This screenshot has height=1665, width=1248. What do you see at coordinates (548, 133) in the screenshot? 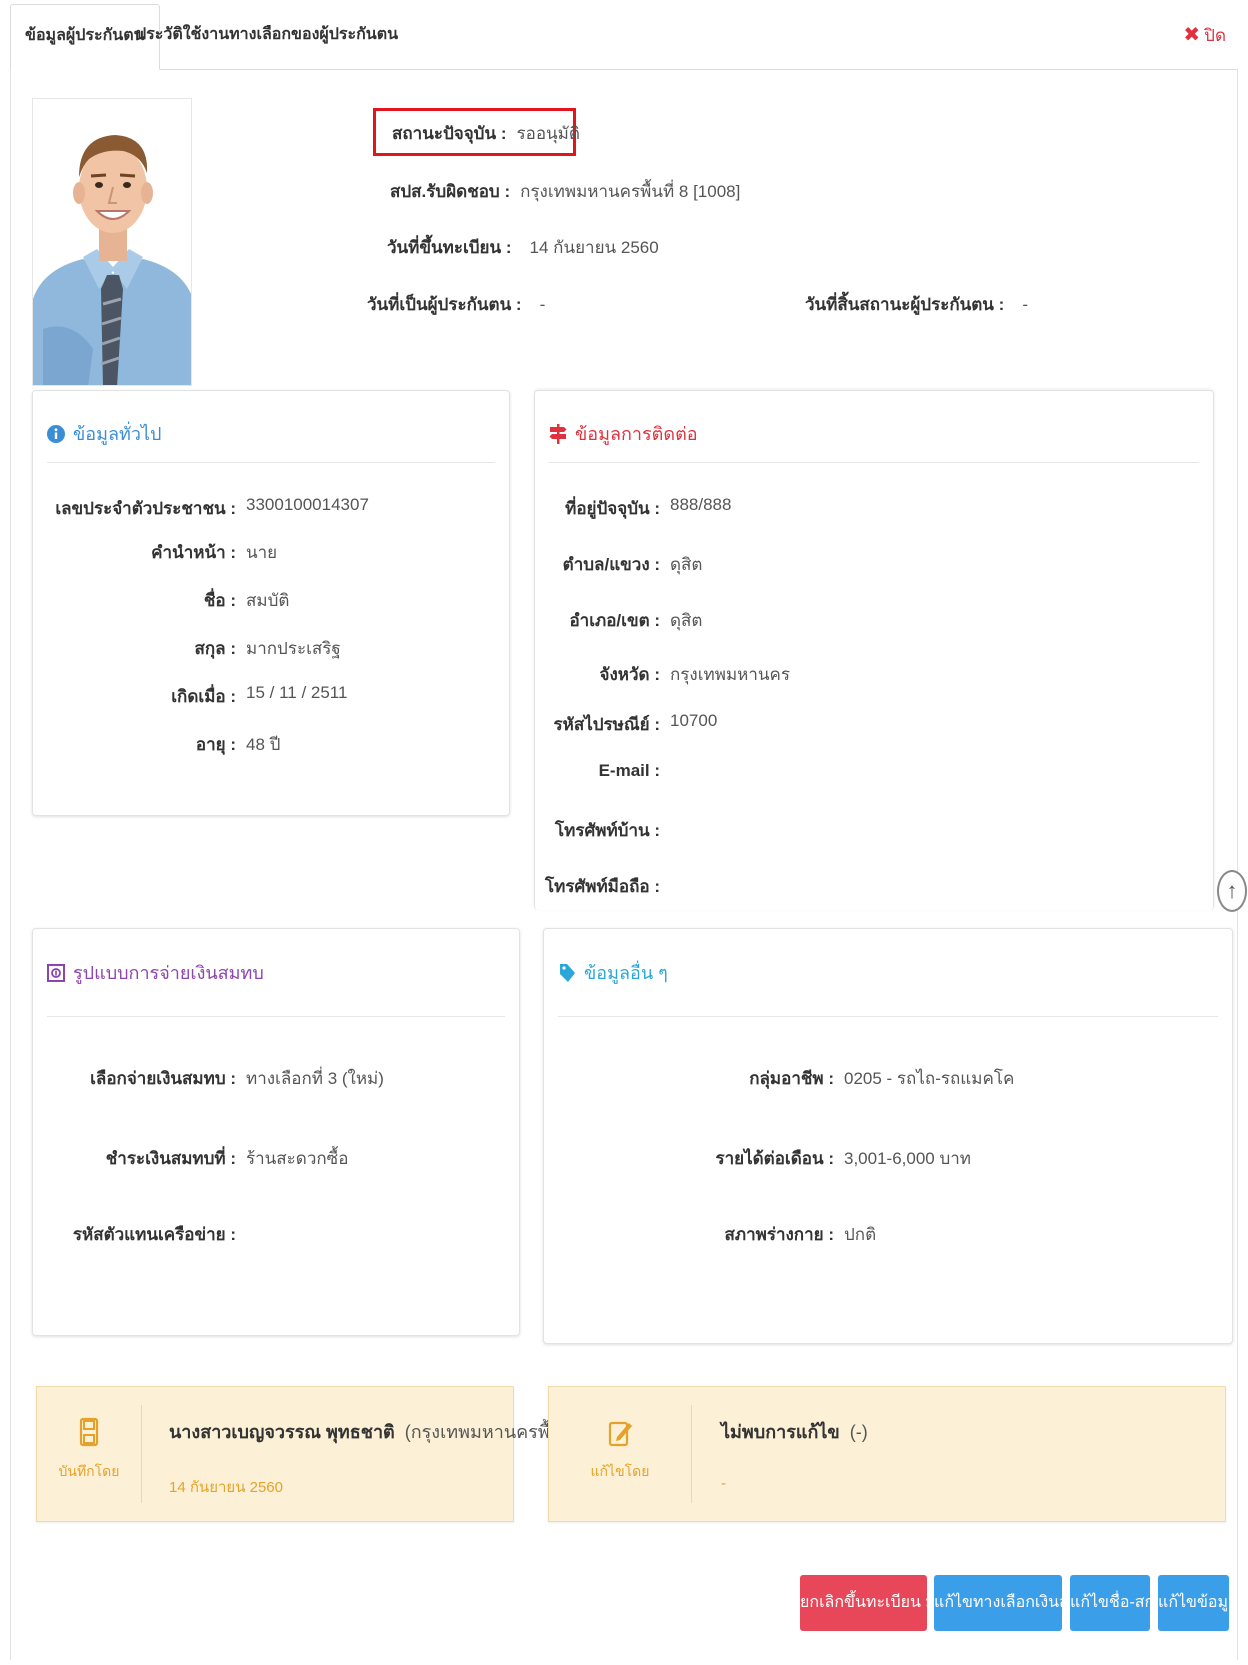
I see `current-status-value: รออนุมัติ` at bounding box center [548, 133].